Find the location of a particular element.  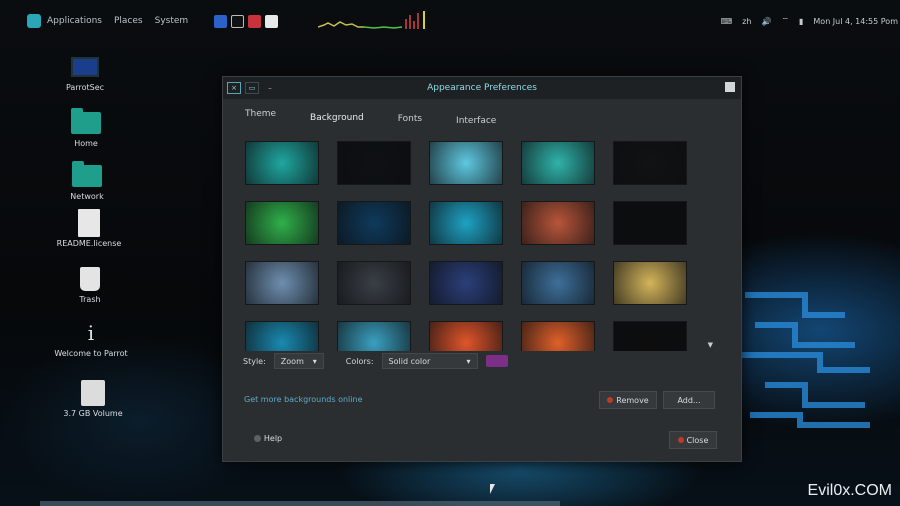

desktop-icon-label: Home is located at coordinates (86, 143).